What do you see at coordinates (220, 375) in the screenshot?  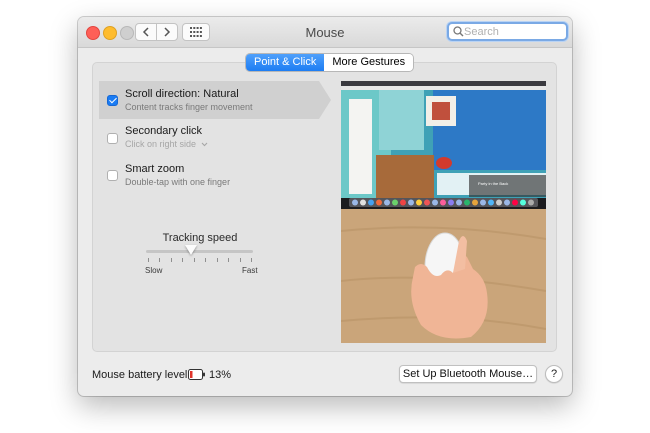 I see `battery-percent: 13%` at bounding box center [220, 375].